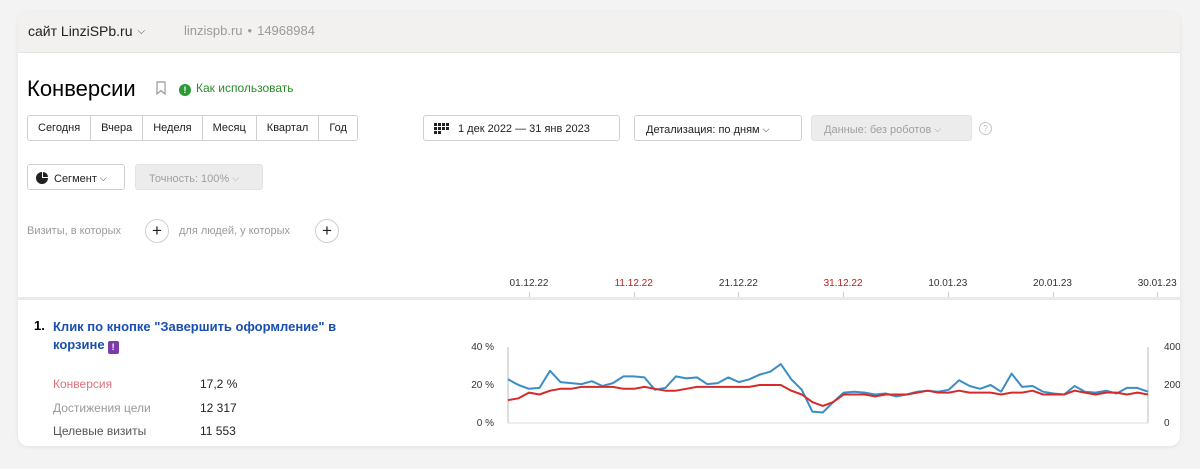 This screenshot has width=1200, height=469. What do you see at coordinates (113, 347) in the screenshot?
I see `goal-type-icon: !` at bounding box center [113, 347].